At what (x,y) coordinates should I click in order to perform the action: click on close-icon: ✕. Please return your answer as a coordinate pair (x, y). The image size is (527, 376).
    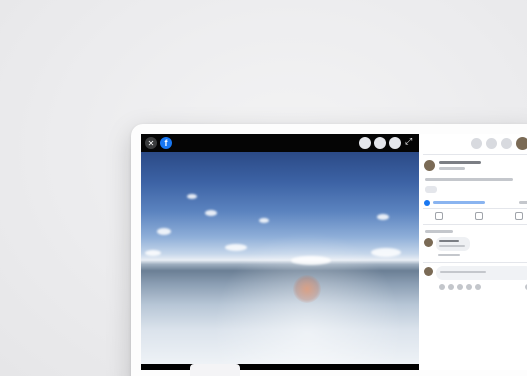
    Looking at the image, I should click on (151, 143).